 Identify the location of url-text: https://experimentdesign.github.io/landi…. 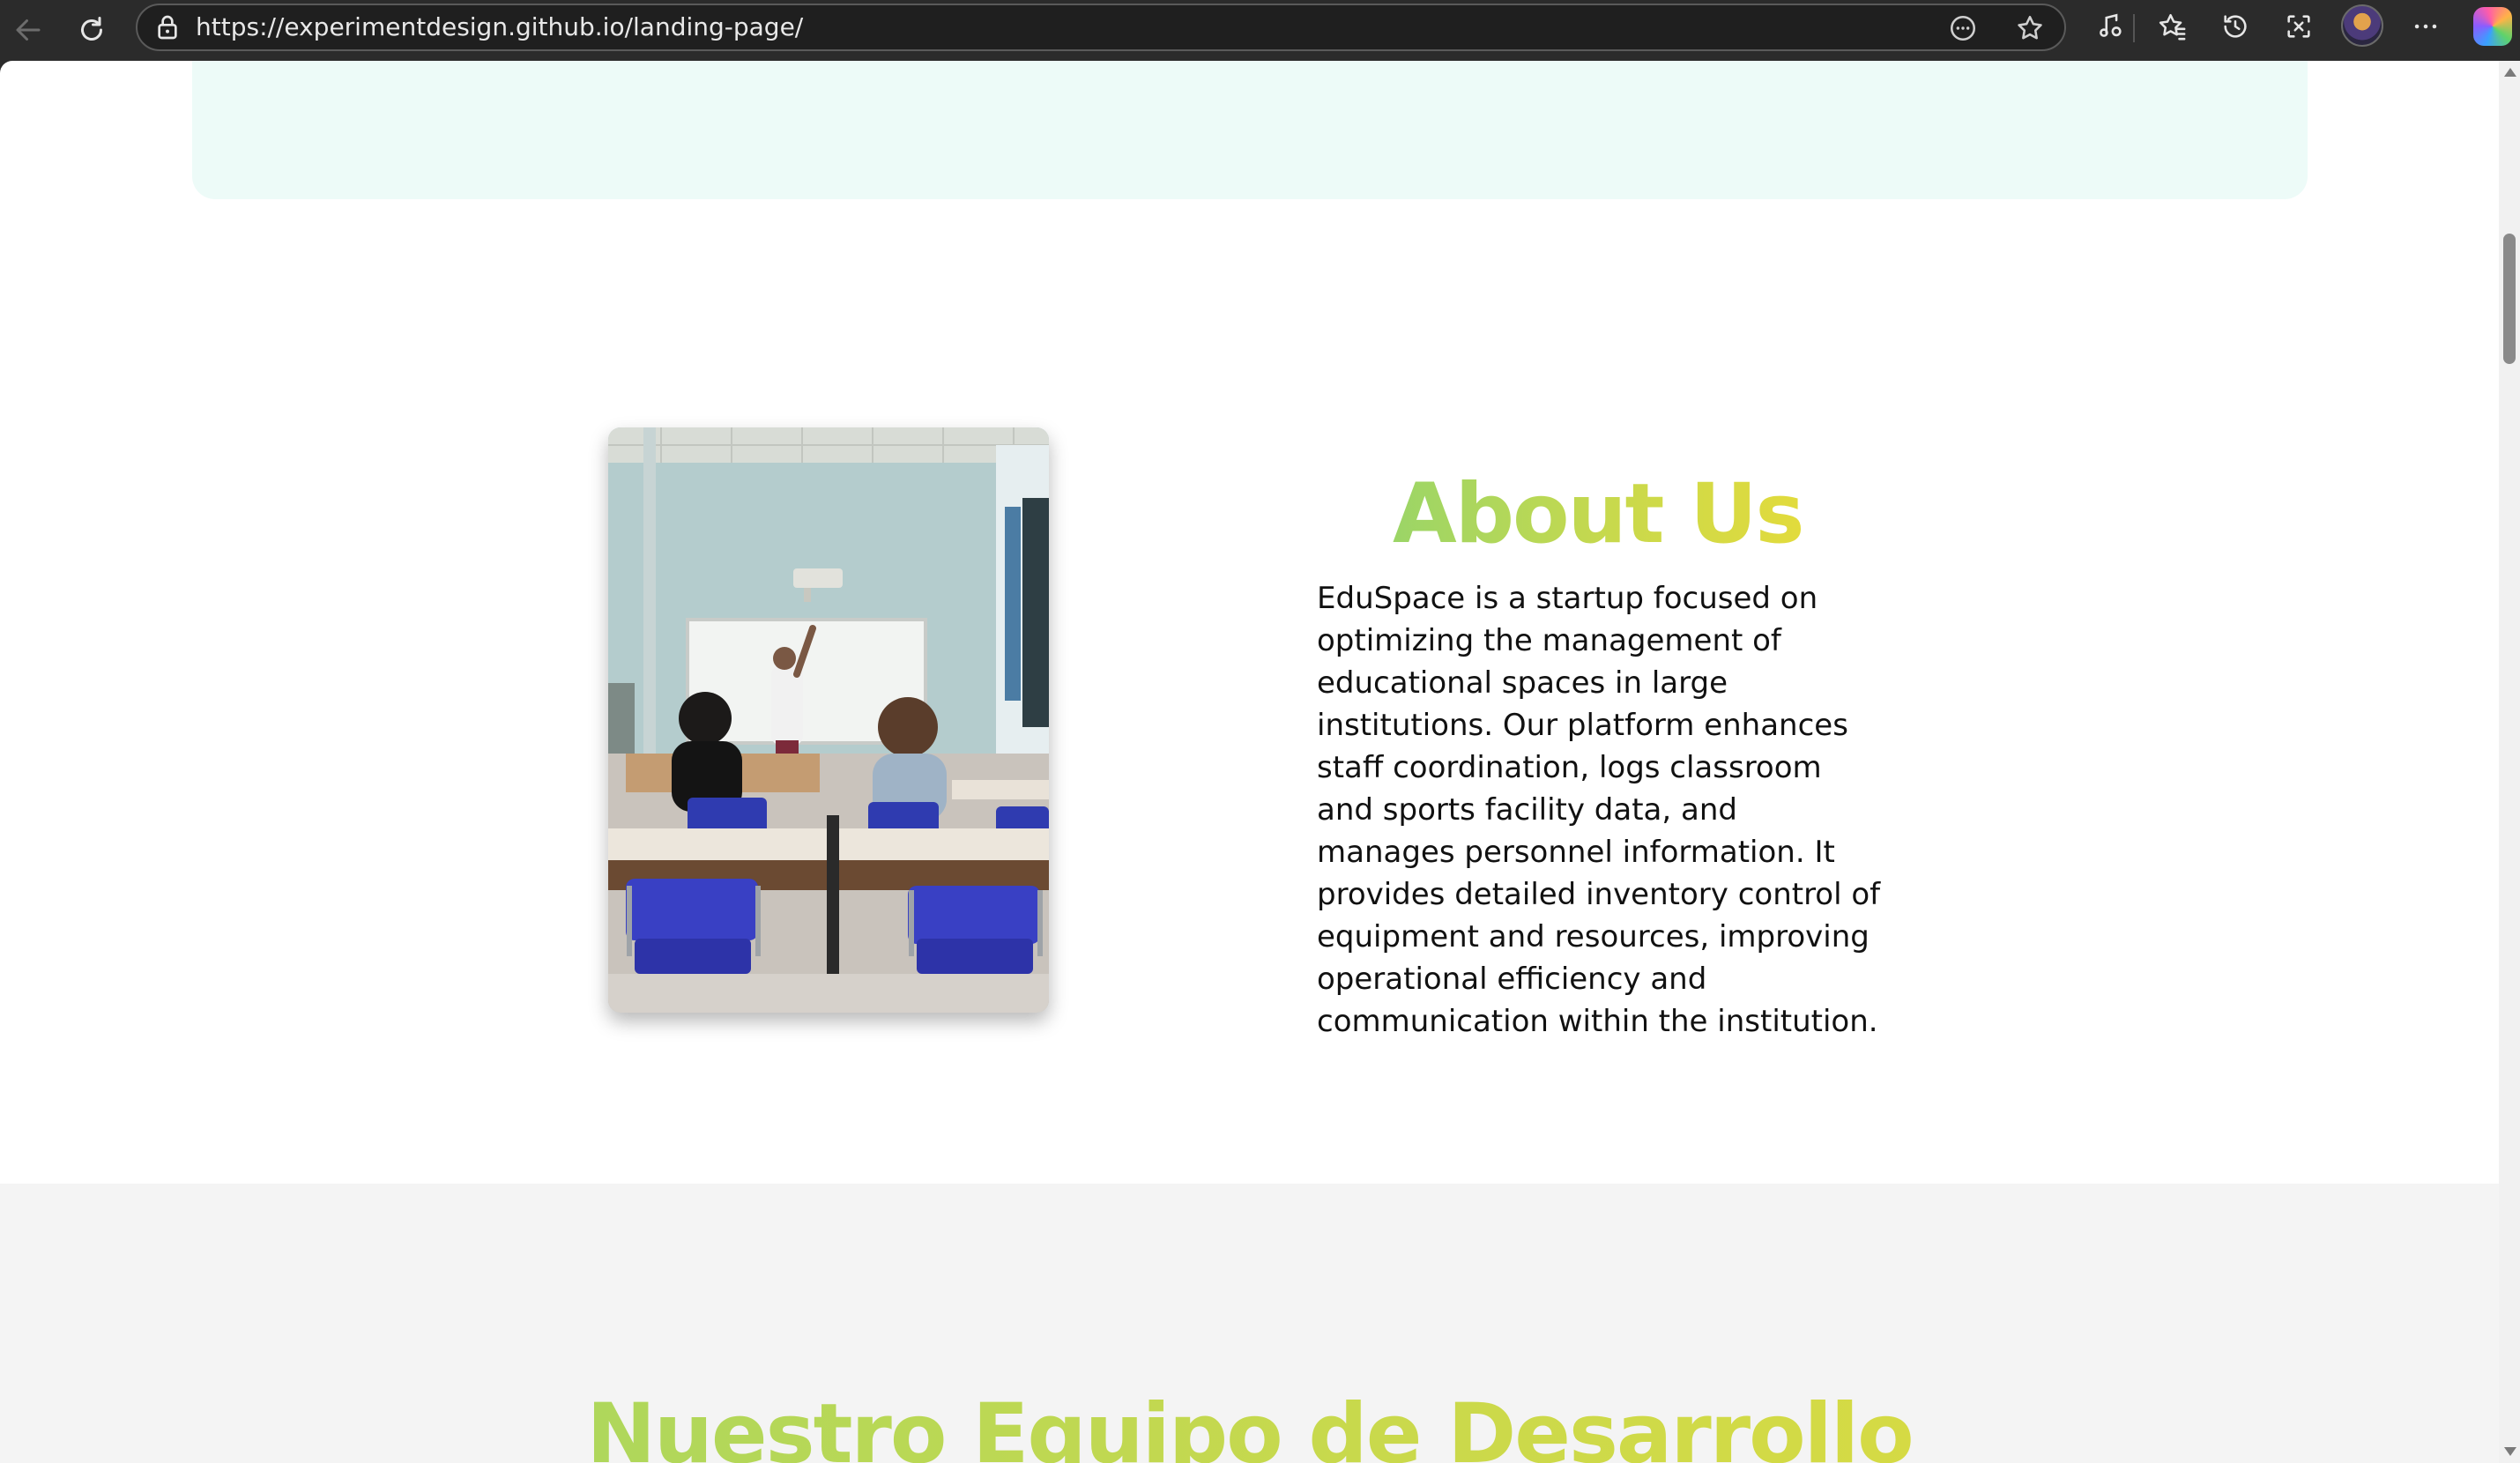
(499, 27).